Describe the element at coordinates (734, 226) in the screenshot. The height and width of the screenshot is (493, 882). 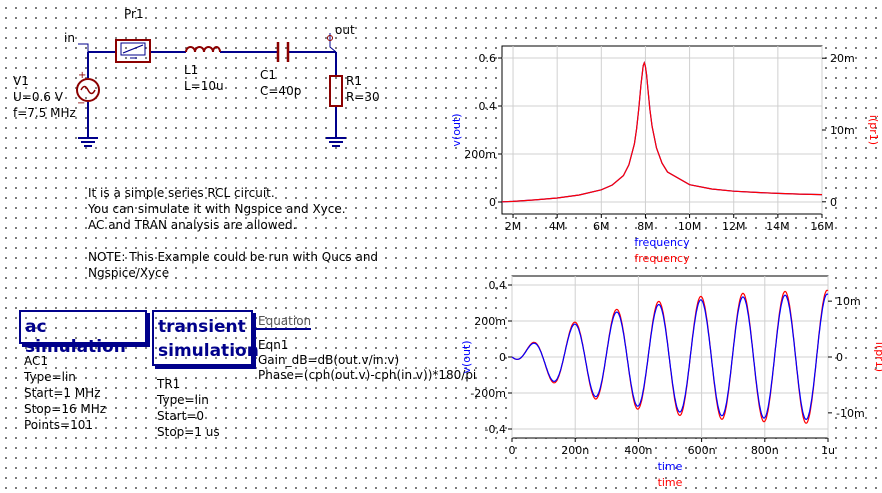
I see `x-tick-label: 12M` at that location.